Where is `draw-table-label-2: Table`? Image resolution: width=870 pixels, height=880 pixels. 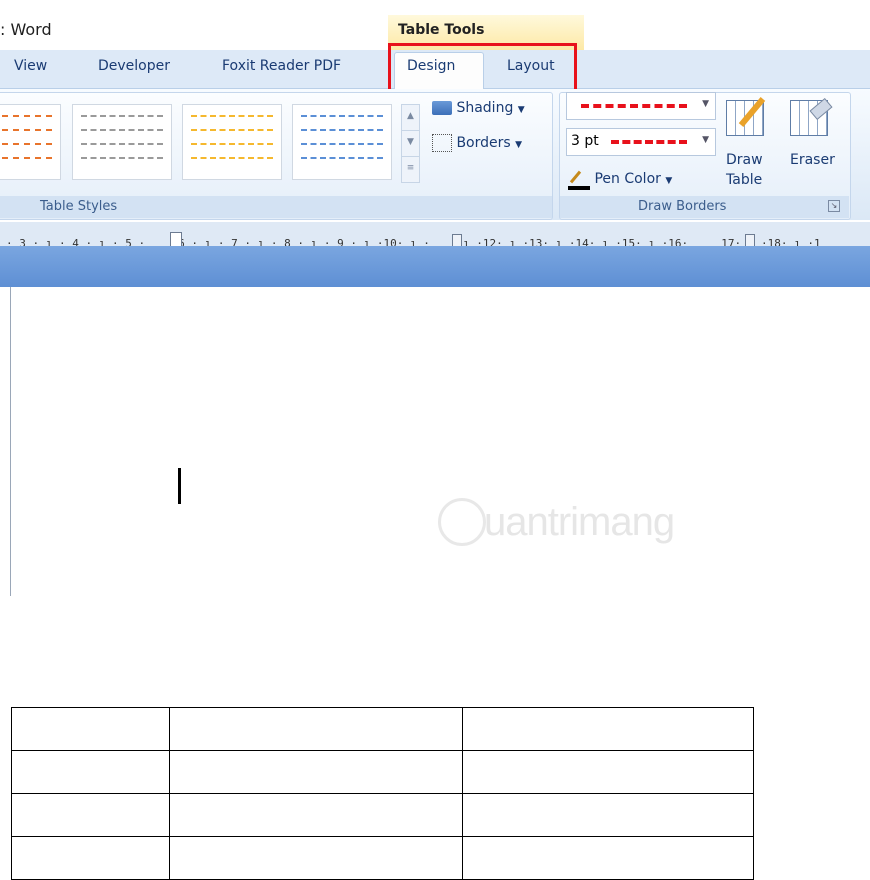
draw-table-label-2: Table is located at coordinates (744, 180).